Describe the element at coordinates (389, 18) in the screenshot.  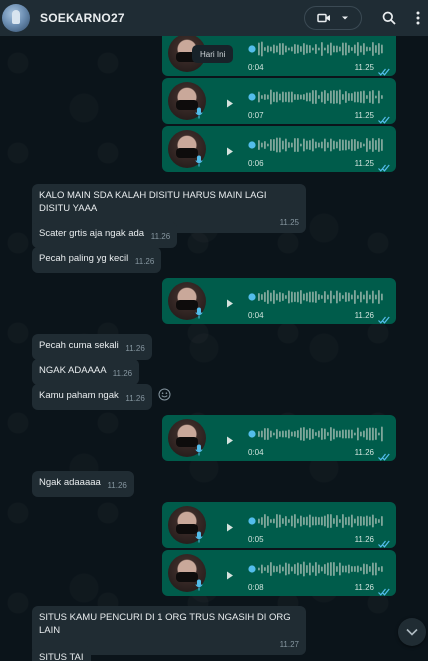
I see `search-icon` at that location.